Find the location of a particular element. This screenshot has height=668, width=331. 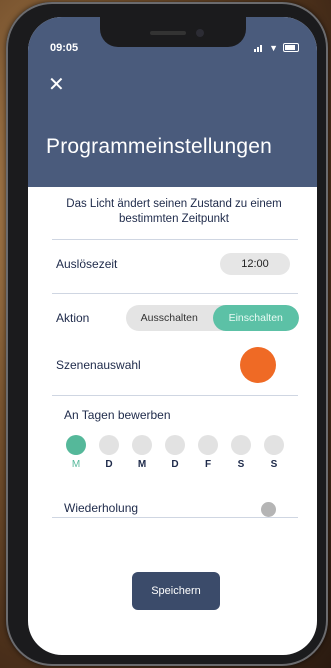

status-icons: ▼ is located at coordinates (276, 47).